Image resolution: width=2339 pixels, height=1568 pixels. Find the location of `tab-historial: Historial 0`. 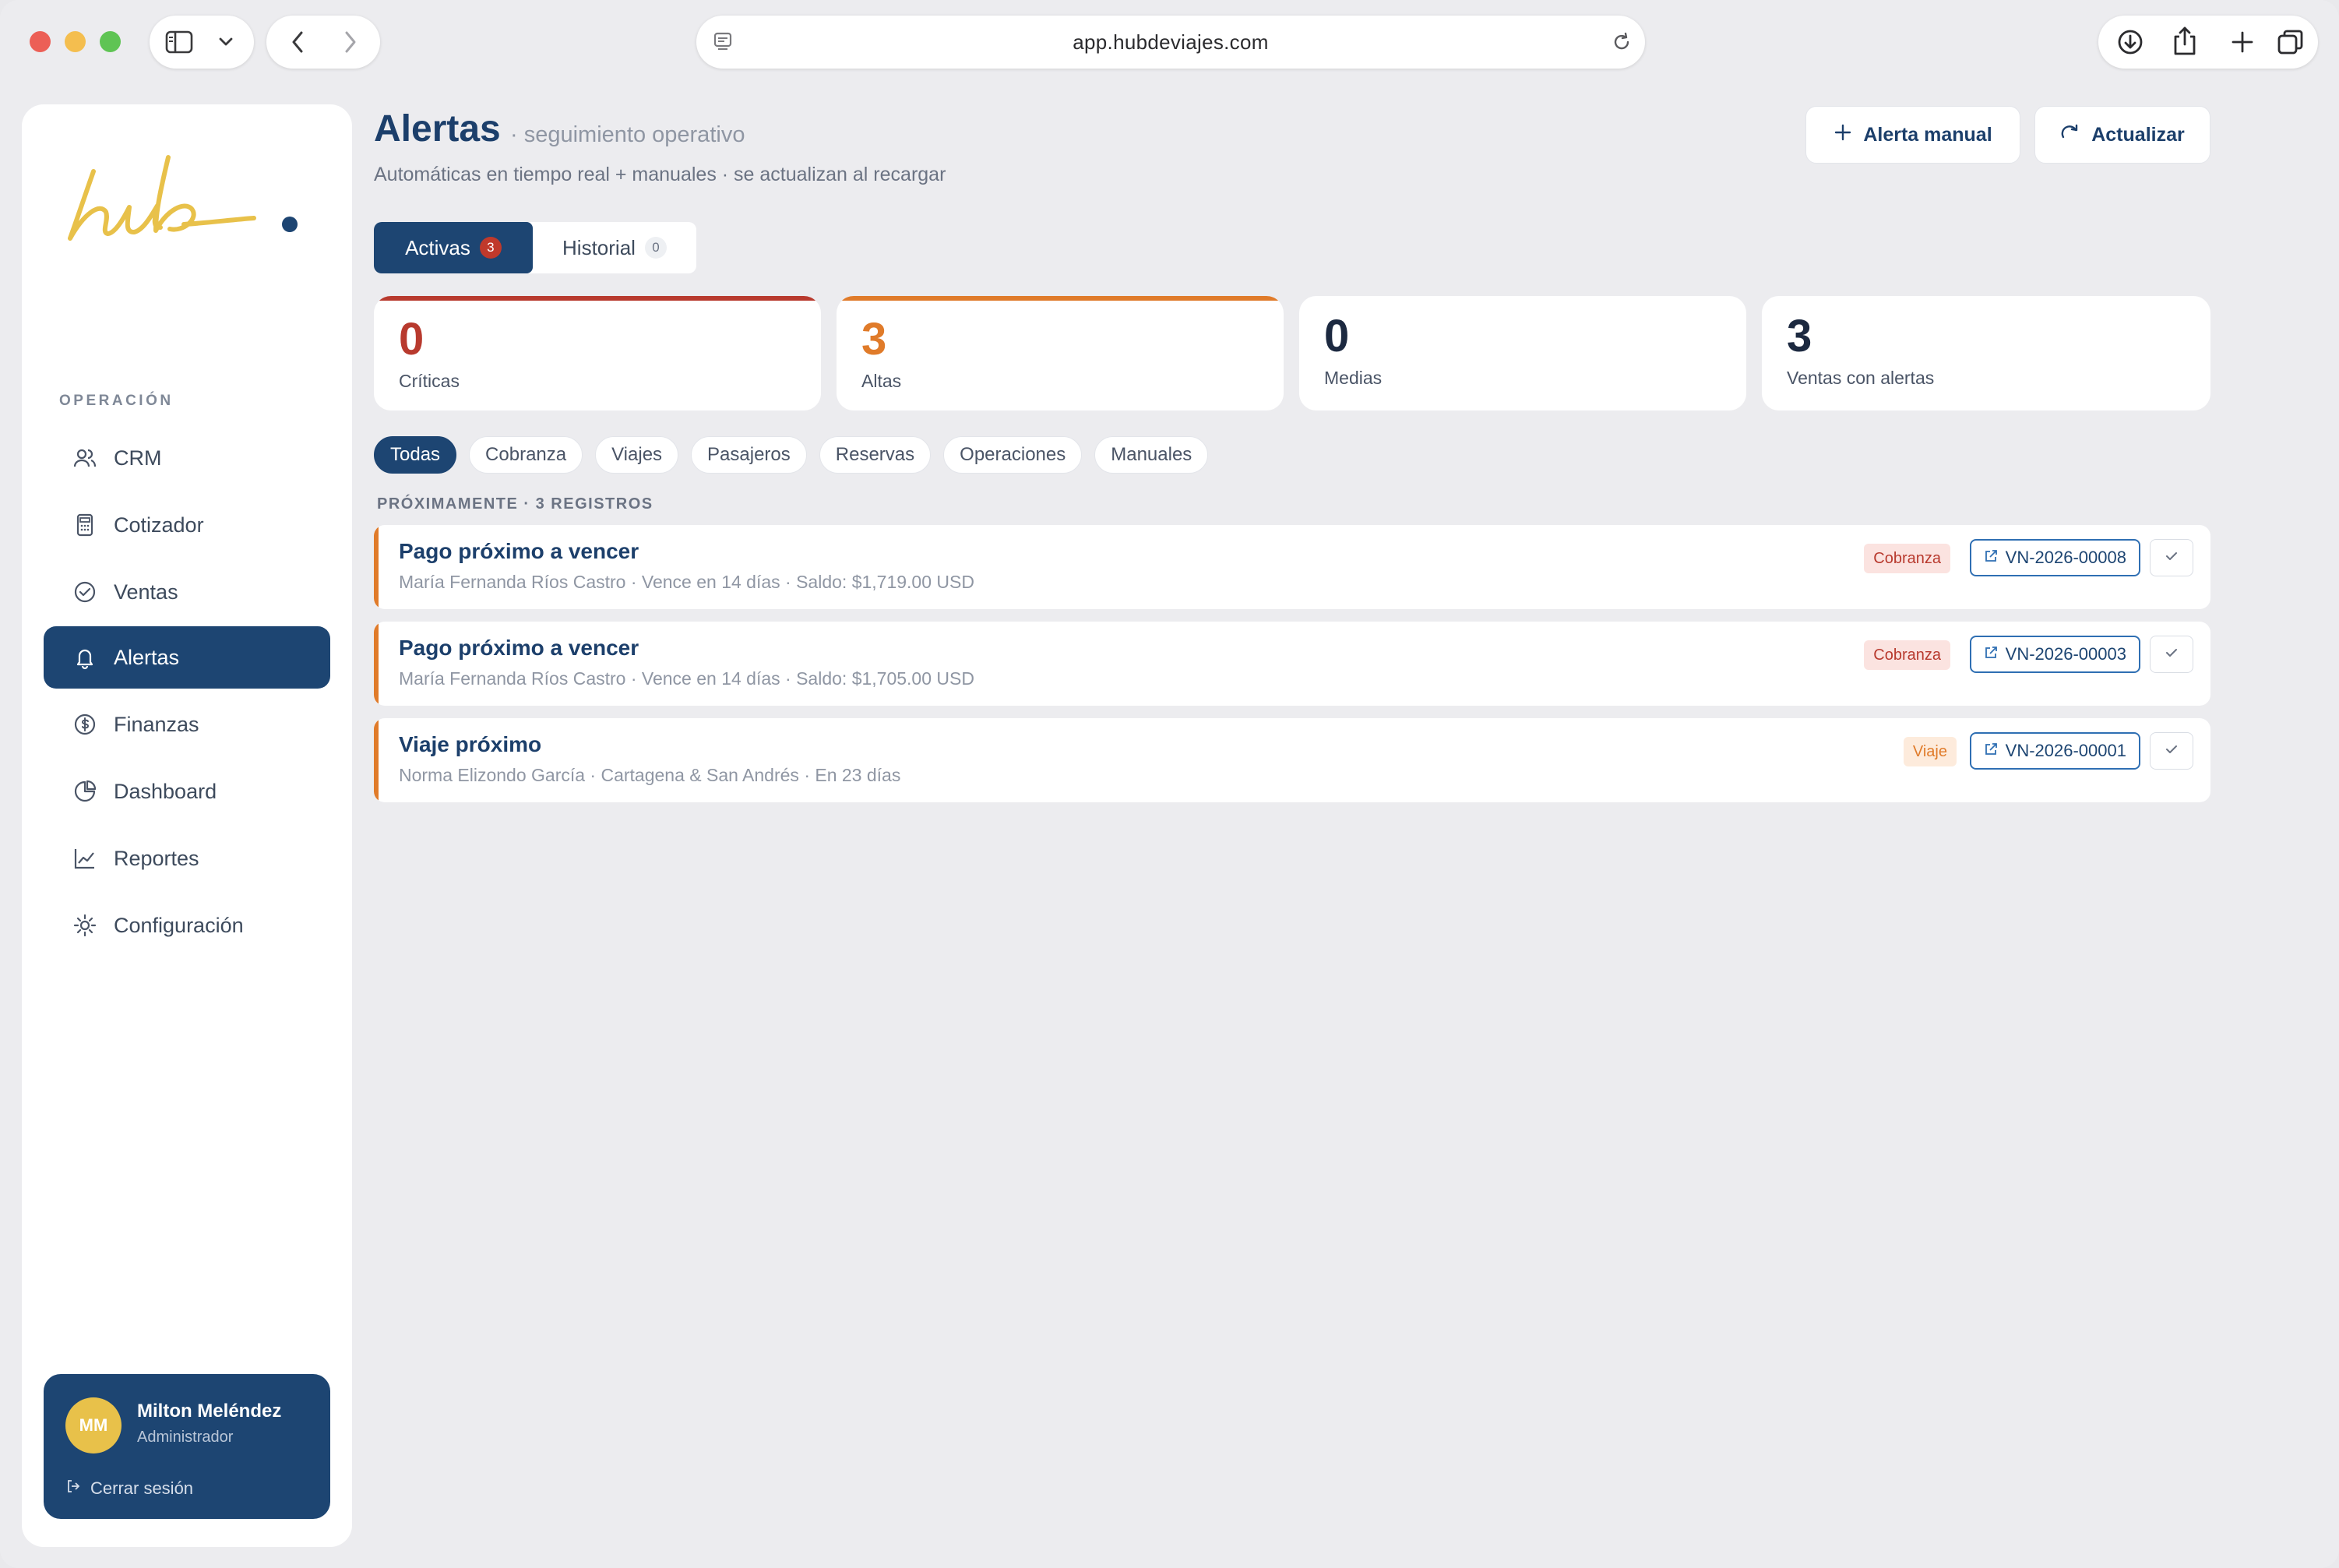

tab-historial: Historial 0 is located at coordinates (614, 248).